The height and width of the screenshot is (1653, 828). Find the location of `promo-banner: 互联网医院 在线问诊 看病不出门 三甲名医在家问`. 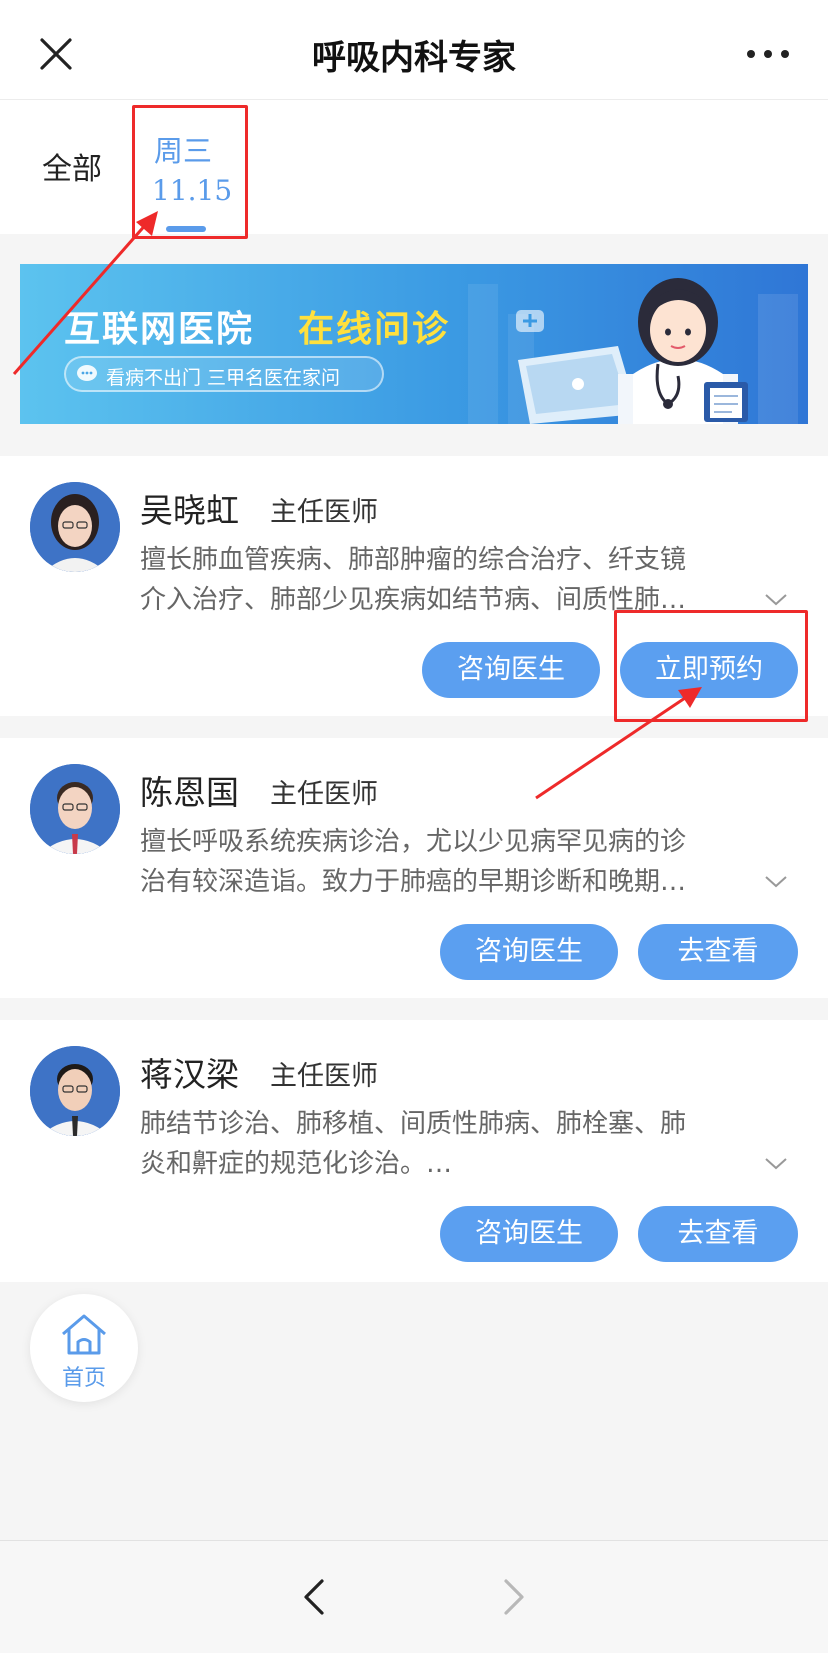

promo-banner: 互联网医院 在线问诊 看病不出门 三甲名医在家问 is located at coordinates (414, 344).